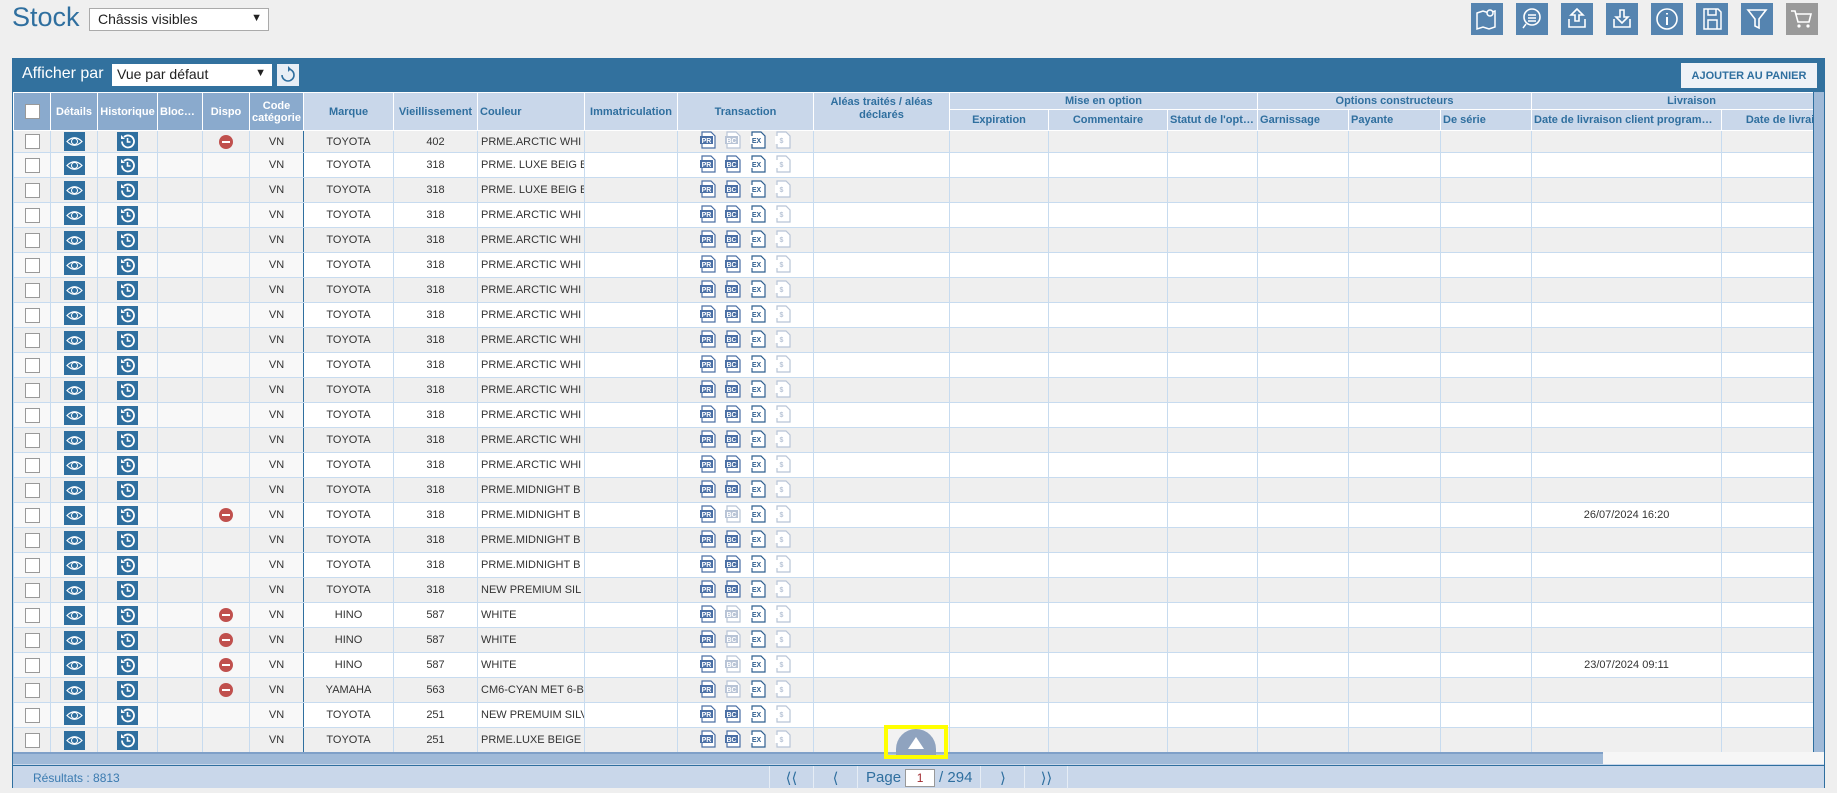 The width and height of the screenshot is (1837, 793). What do you see at coordinates (913, 690) in the screenshot?
I see `table-row: VN YAMAHA 563 CM6-CYAN MET 6-BI PR BC EX $` at bounding box center [913, 690].